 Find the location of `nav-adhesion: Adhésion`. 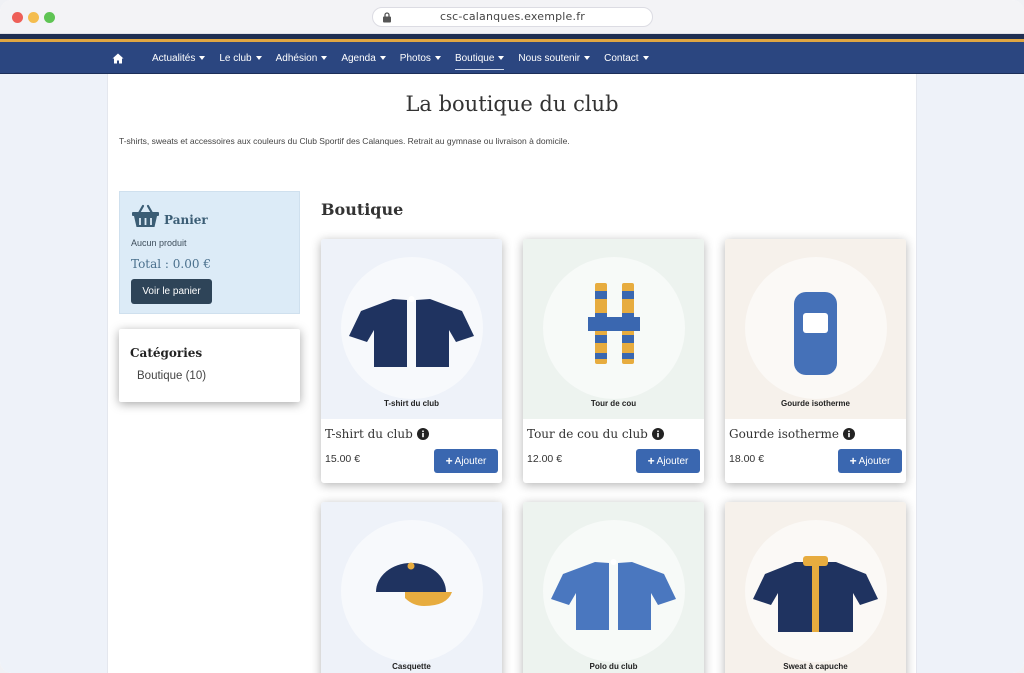

nav-adhesion: Adhésion is located at coordinates (302, 58).